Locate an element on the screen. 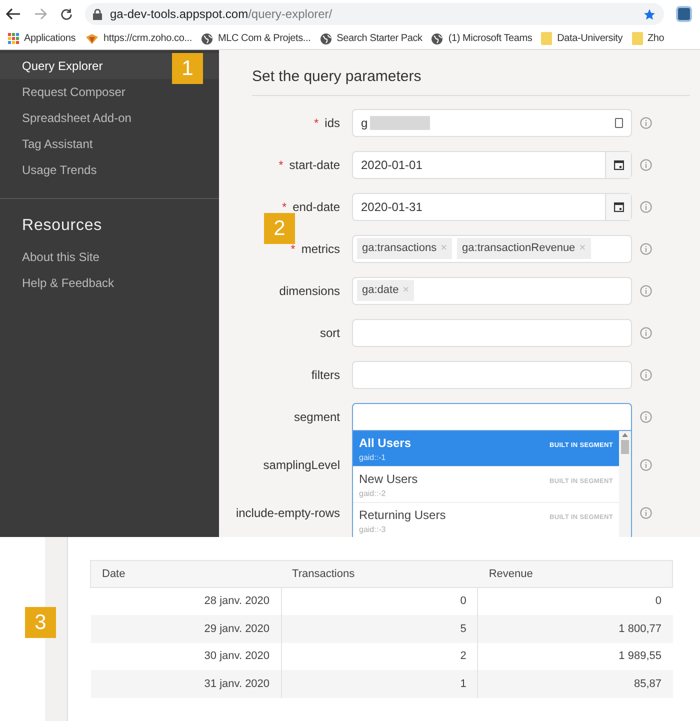 Image resolution: width=700 pixels, height=721 pixels. sidebar-item: Help & Feedback is located at coordinates (109, 283).